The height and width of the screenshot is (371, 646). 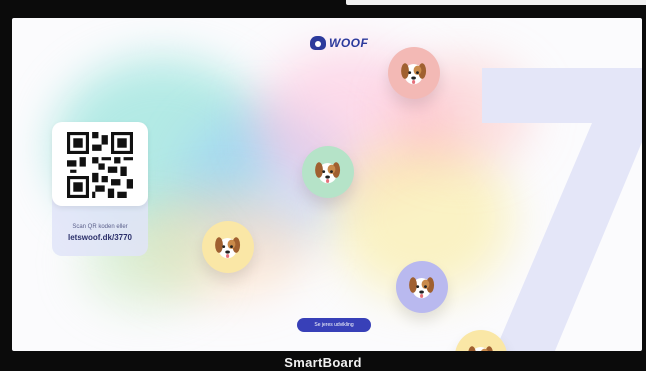 I want to click on dog-avatar-pink, so click(x=414, y=73).